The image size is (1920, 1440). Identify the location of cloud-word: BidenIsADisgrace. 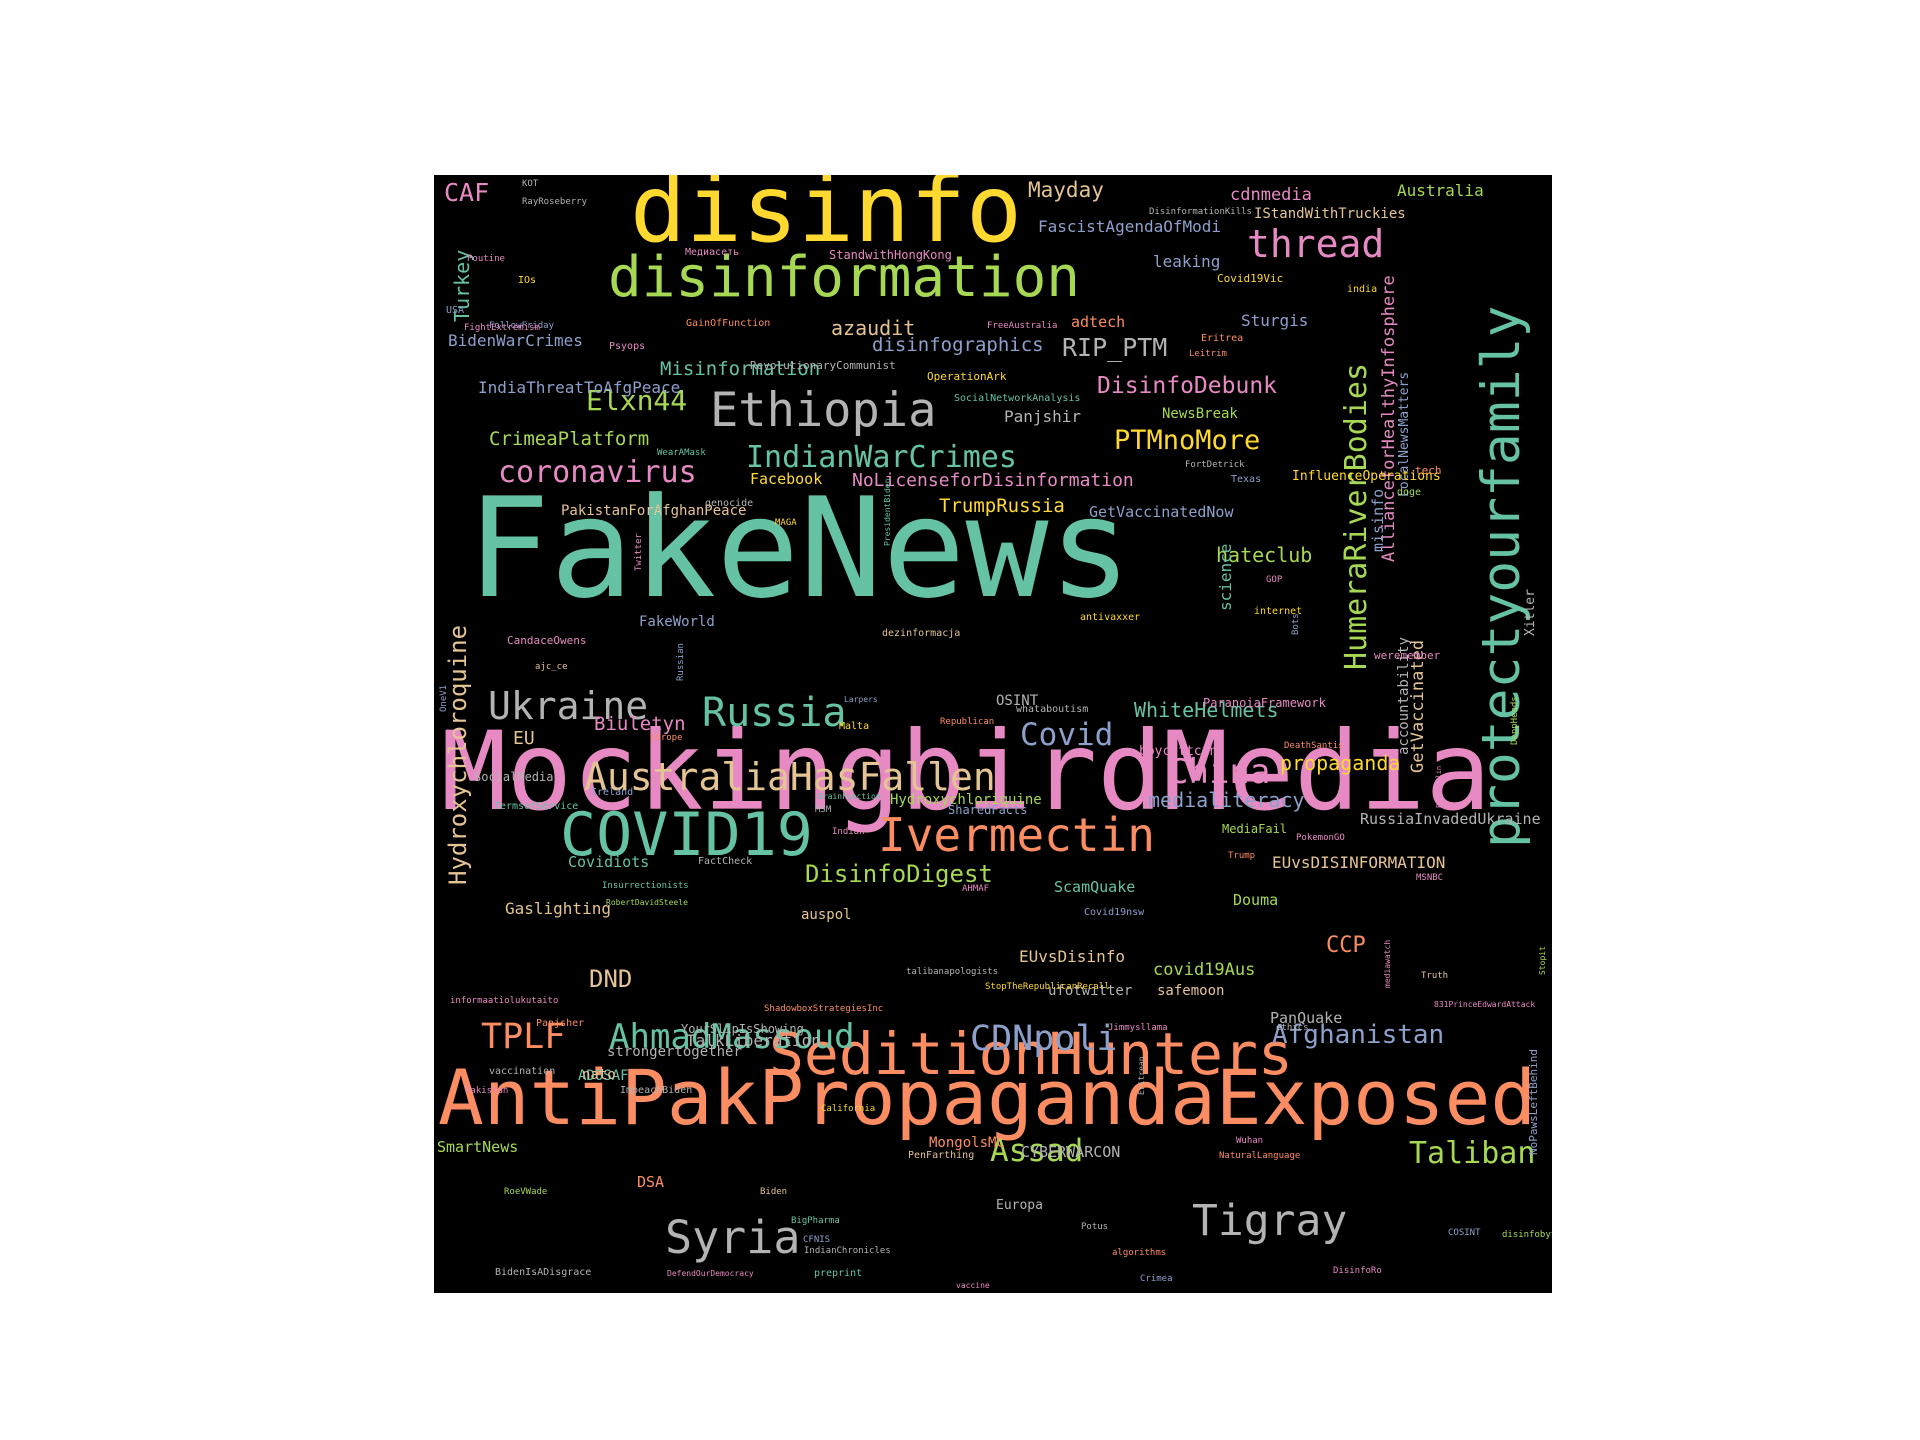
(543, 1272).